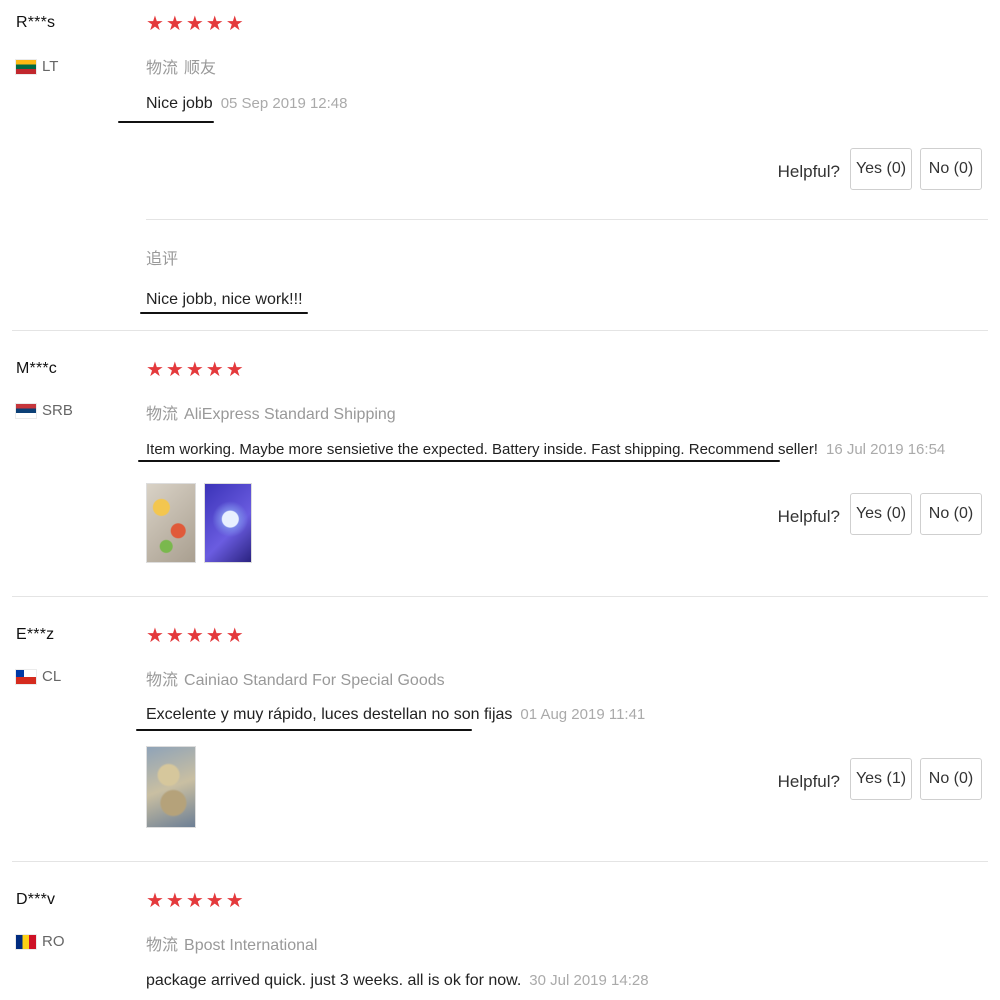 The image size is (1000, 1000). Describe the element at coordinates (567, 219) in the screenshot. I see `followup-divider` at that location.